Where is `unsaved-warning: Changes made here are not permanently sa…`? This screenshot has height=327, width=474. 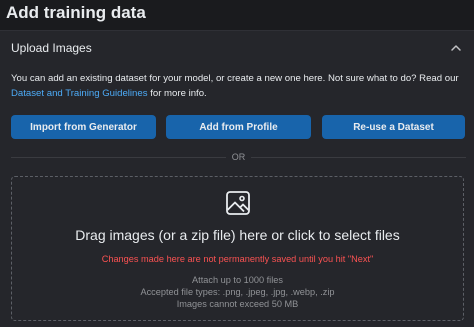
unsaved-warning: Changes made here are not permanently sa… is located at coordinates (237, 259).